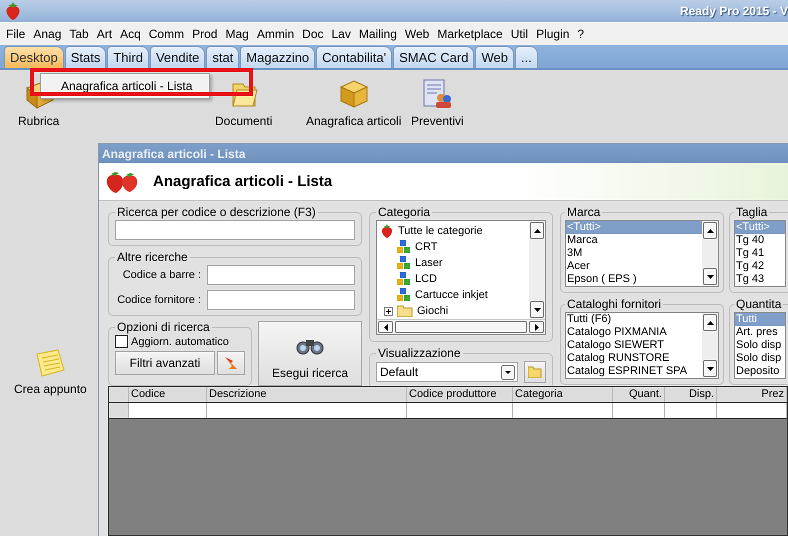 The width and height of the screenshot is (788, 536). I want to click on column-header: Descrizione, so click(307, 394).